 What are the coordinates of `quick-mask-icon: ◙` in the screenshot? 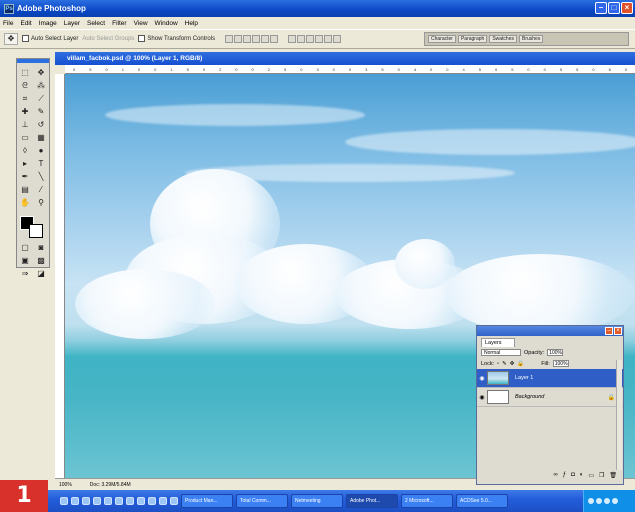 It's located at (41, 247).